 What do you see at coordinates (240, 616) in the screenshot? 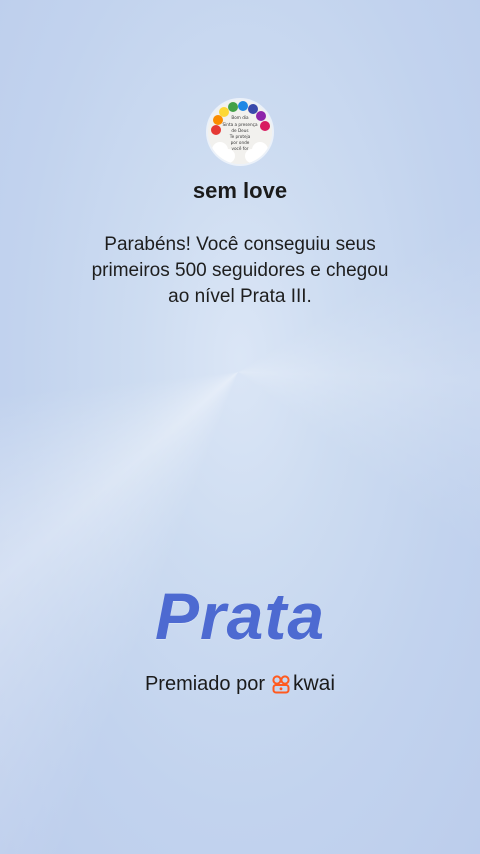
I see `level-title: Prata` at bounding box center [240, 616].